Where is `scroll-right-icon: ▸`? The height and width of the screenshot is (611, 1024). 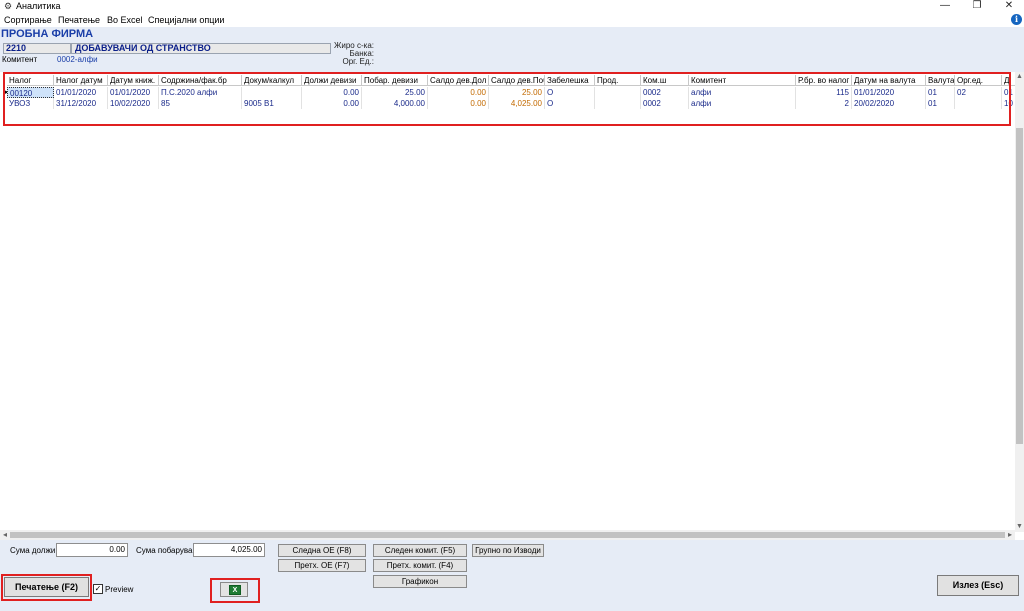 scroll-right-icon: ▸ is located at coordinates (1010, 535).